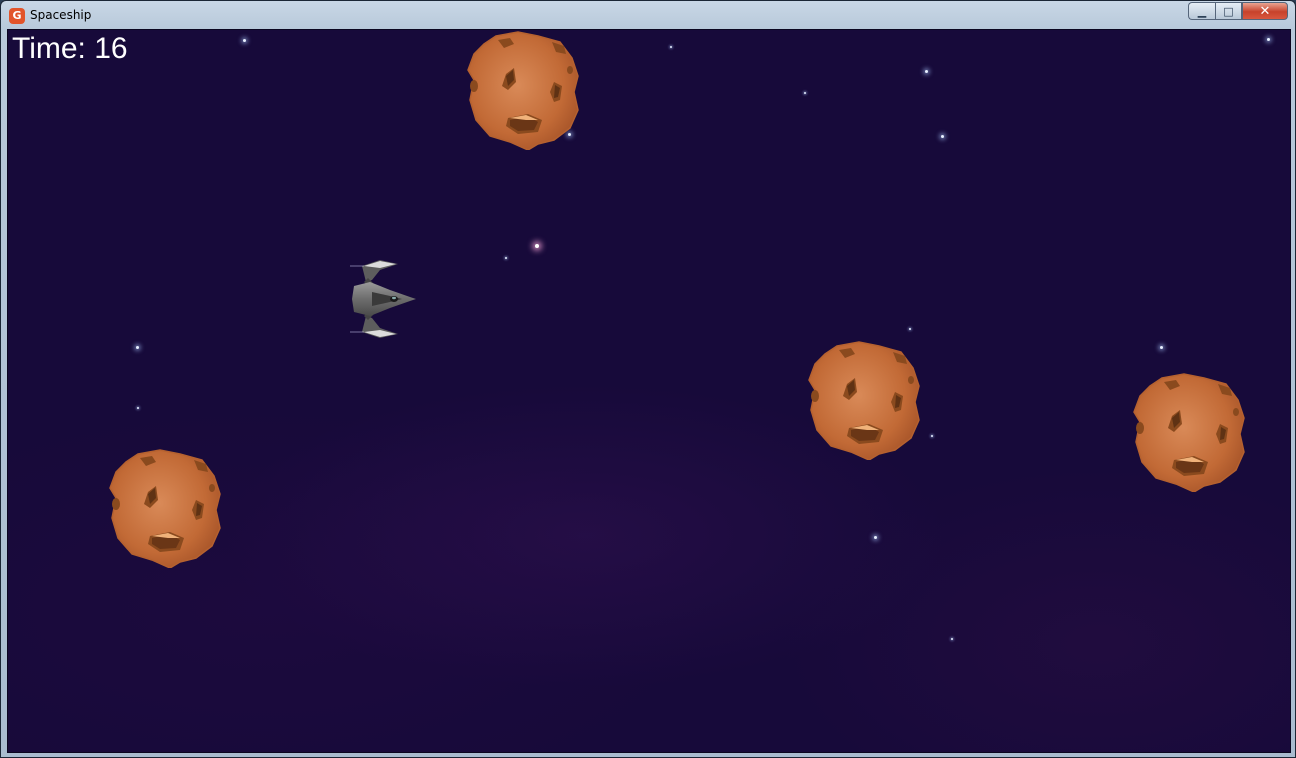  Describe the element at coordinates (17, 16) in the screenshot. I see `monogame-logo-icon: G` at that location.